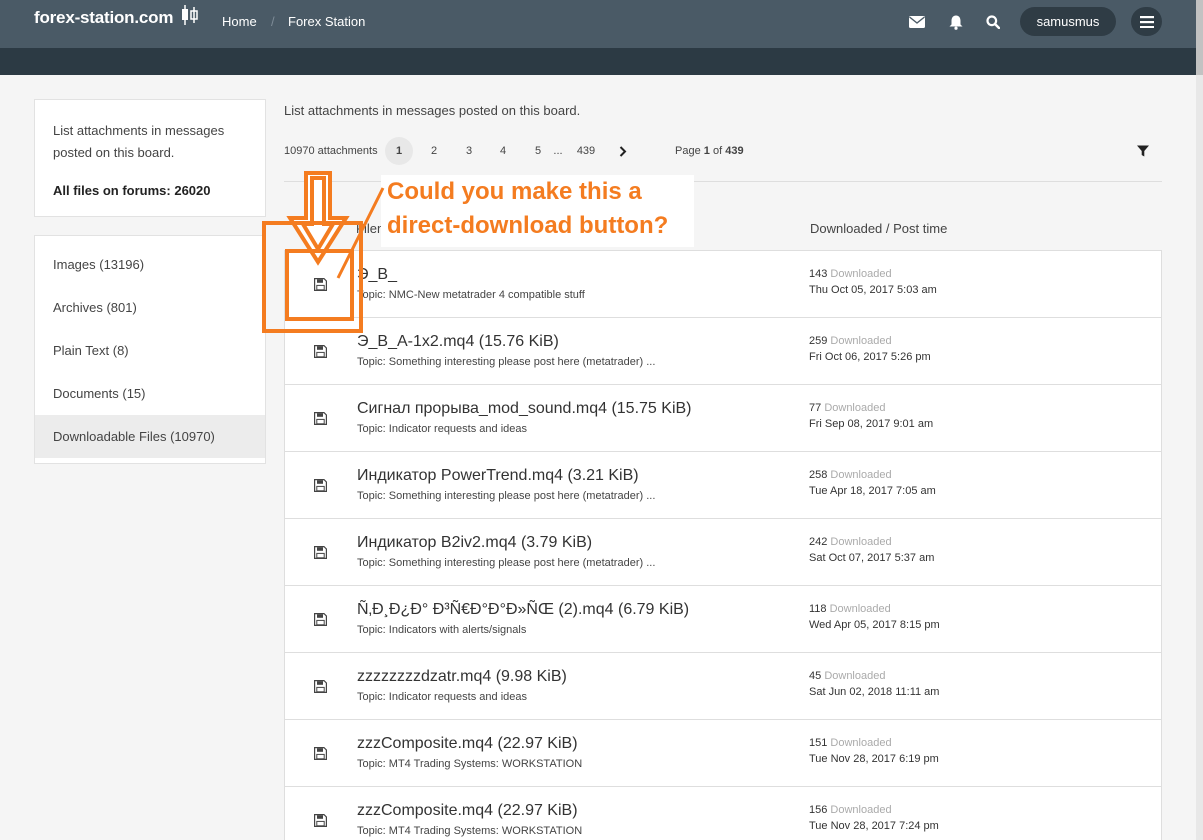 The height and width of the screenshot is (840, 1203). Describe the element at coordinates (469, 151) in the screenshot. I see `page-button-3: 3` at that location.